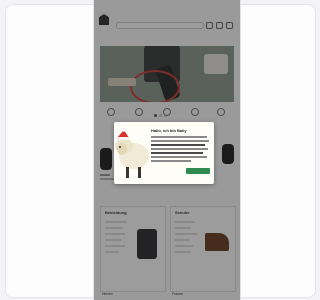 The height and width of the screenshot is (300, 320). I want to click on welcome-modal: Hallo, ich bin Baily, so click(164, 153).